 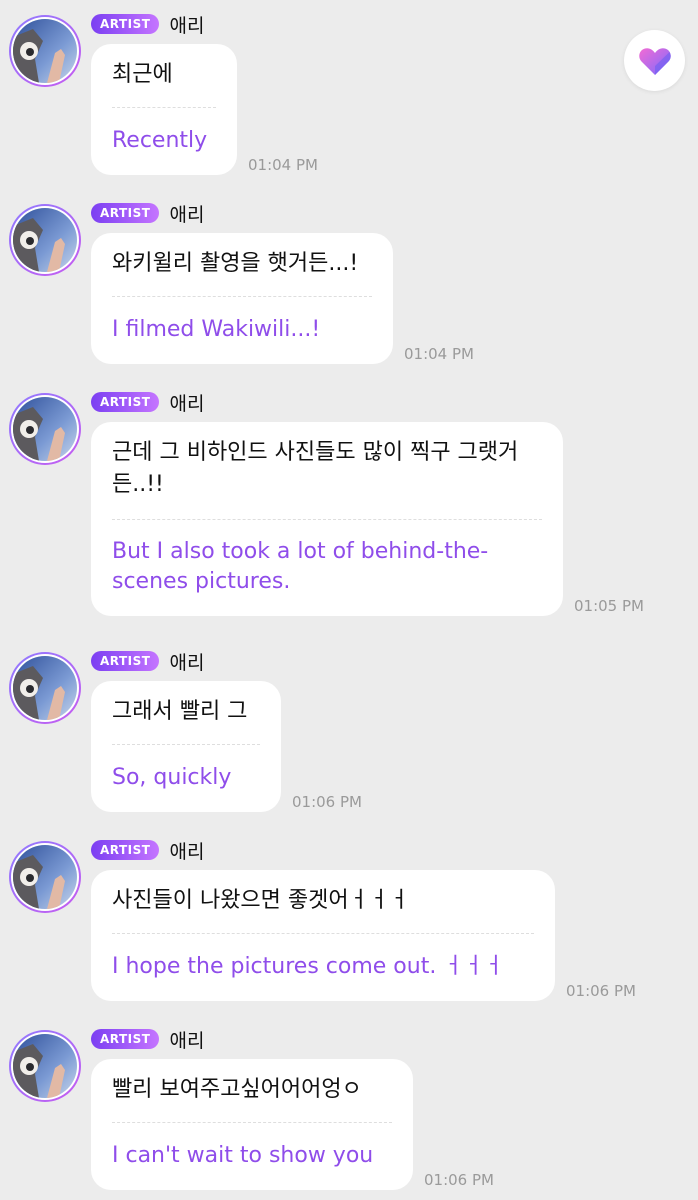 What do you see at coordinates (216, 329) in the screenshot?
I see `translation-text: I filmed Wakiwili...!` at bounding box center [216, 329].